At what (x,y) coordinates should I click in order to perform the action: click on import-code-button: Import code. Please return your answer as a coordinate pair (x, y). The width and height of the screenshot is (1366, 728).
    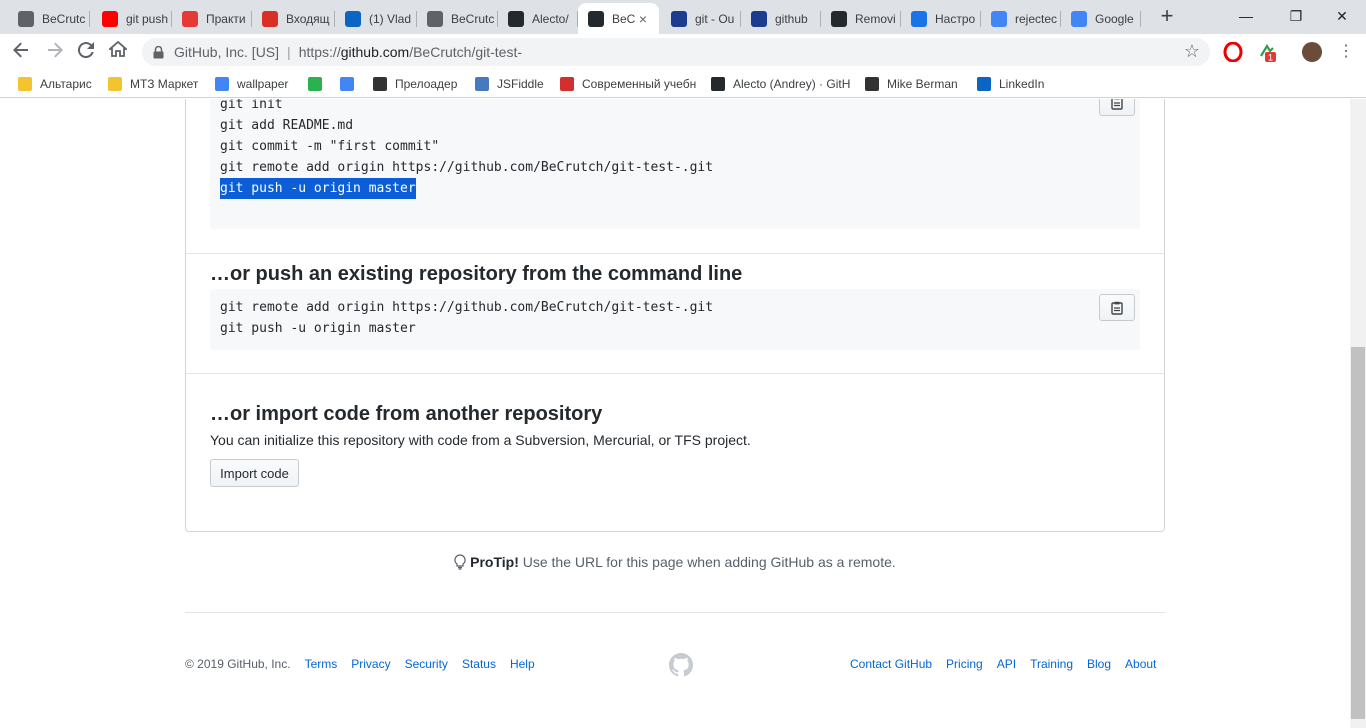
    Looking at the image, I should click on (254, 473).